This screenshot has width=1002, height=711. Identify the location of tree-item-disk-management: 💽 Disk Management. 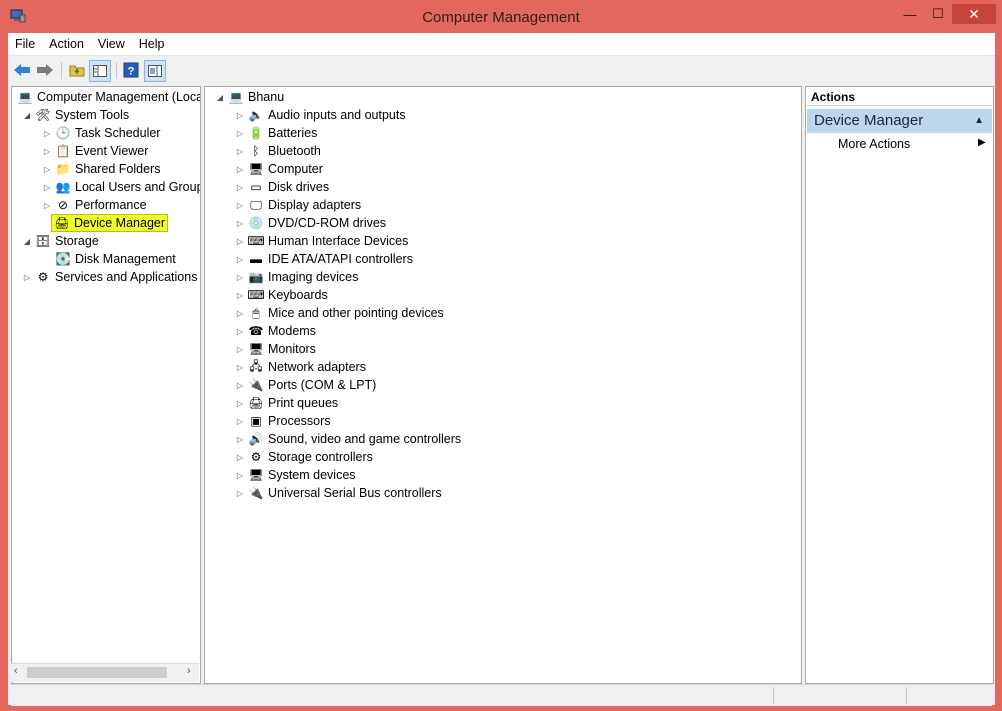
(107, 259).